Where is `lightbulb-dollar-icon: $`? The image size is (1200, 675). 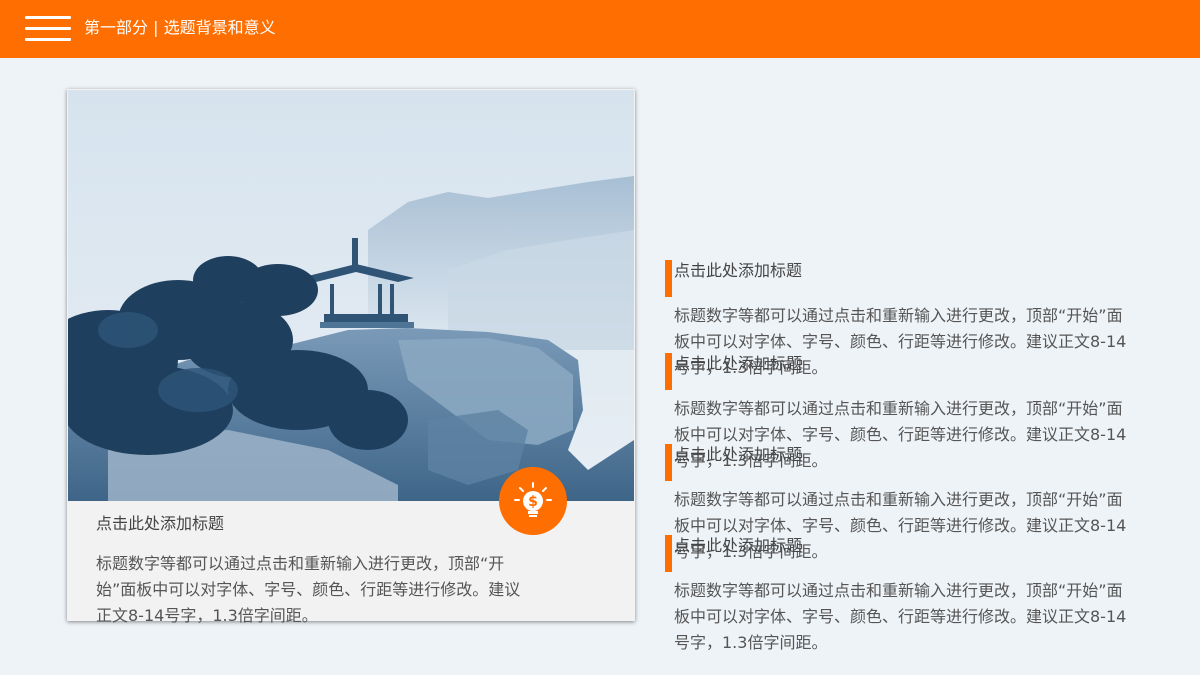 lightbulb-dollar-icon: $ is located at coordinates (533, 501).